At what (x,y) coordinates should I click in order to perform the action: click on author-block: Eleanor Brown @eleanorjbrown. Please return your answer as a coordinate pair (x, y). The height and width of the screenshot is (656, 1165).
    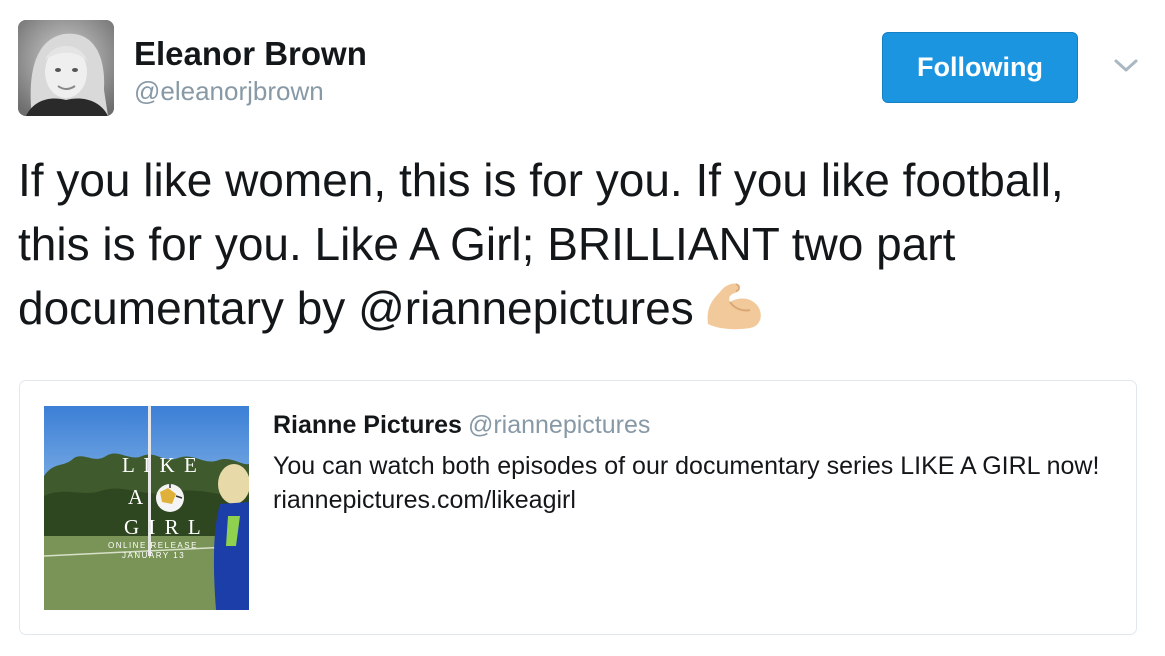
    Looking at the image, I should click on (250, 71).